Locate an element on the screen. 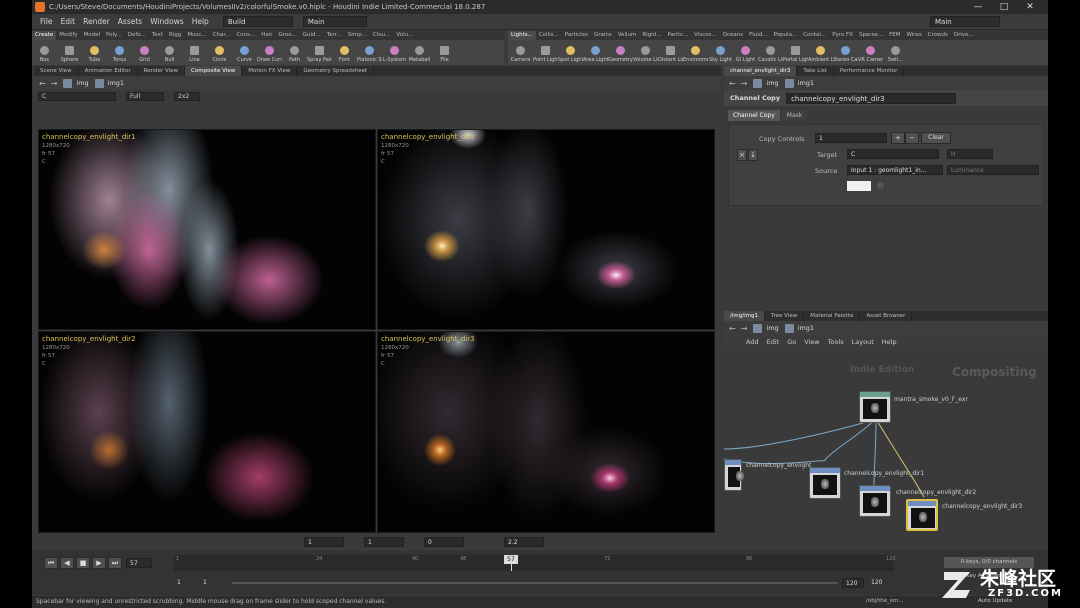  viewer-tab-geometry-spreadsheet: Geometry Spreadsheet is located at coordinates (336, 71).